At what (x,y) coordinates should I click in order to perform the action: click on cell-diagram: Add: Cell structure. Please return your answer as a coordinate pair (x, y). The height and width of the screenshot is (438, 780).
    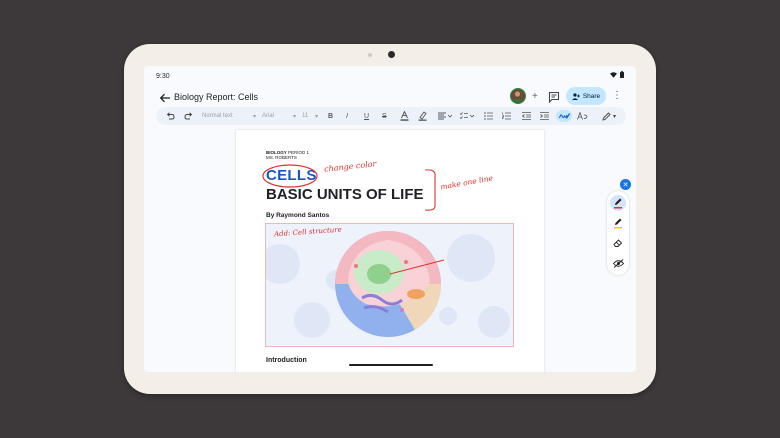
    Looking at the image, I should click on (389, 285).